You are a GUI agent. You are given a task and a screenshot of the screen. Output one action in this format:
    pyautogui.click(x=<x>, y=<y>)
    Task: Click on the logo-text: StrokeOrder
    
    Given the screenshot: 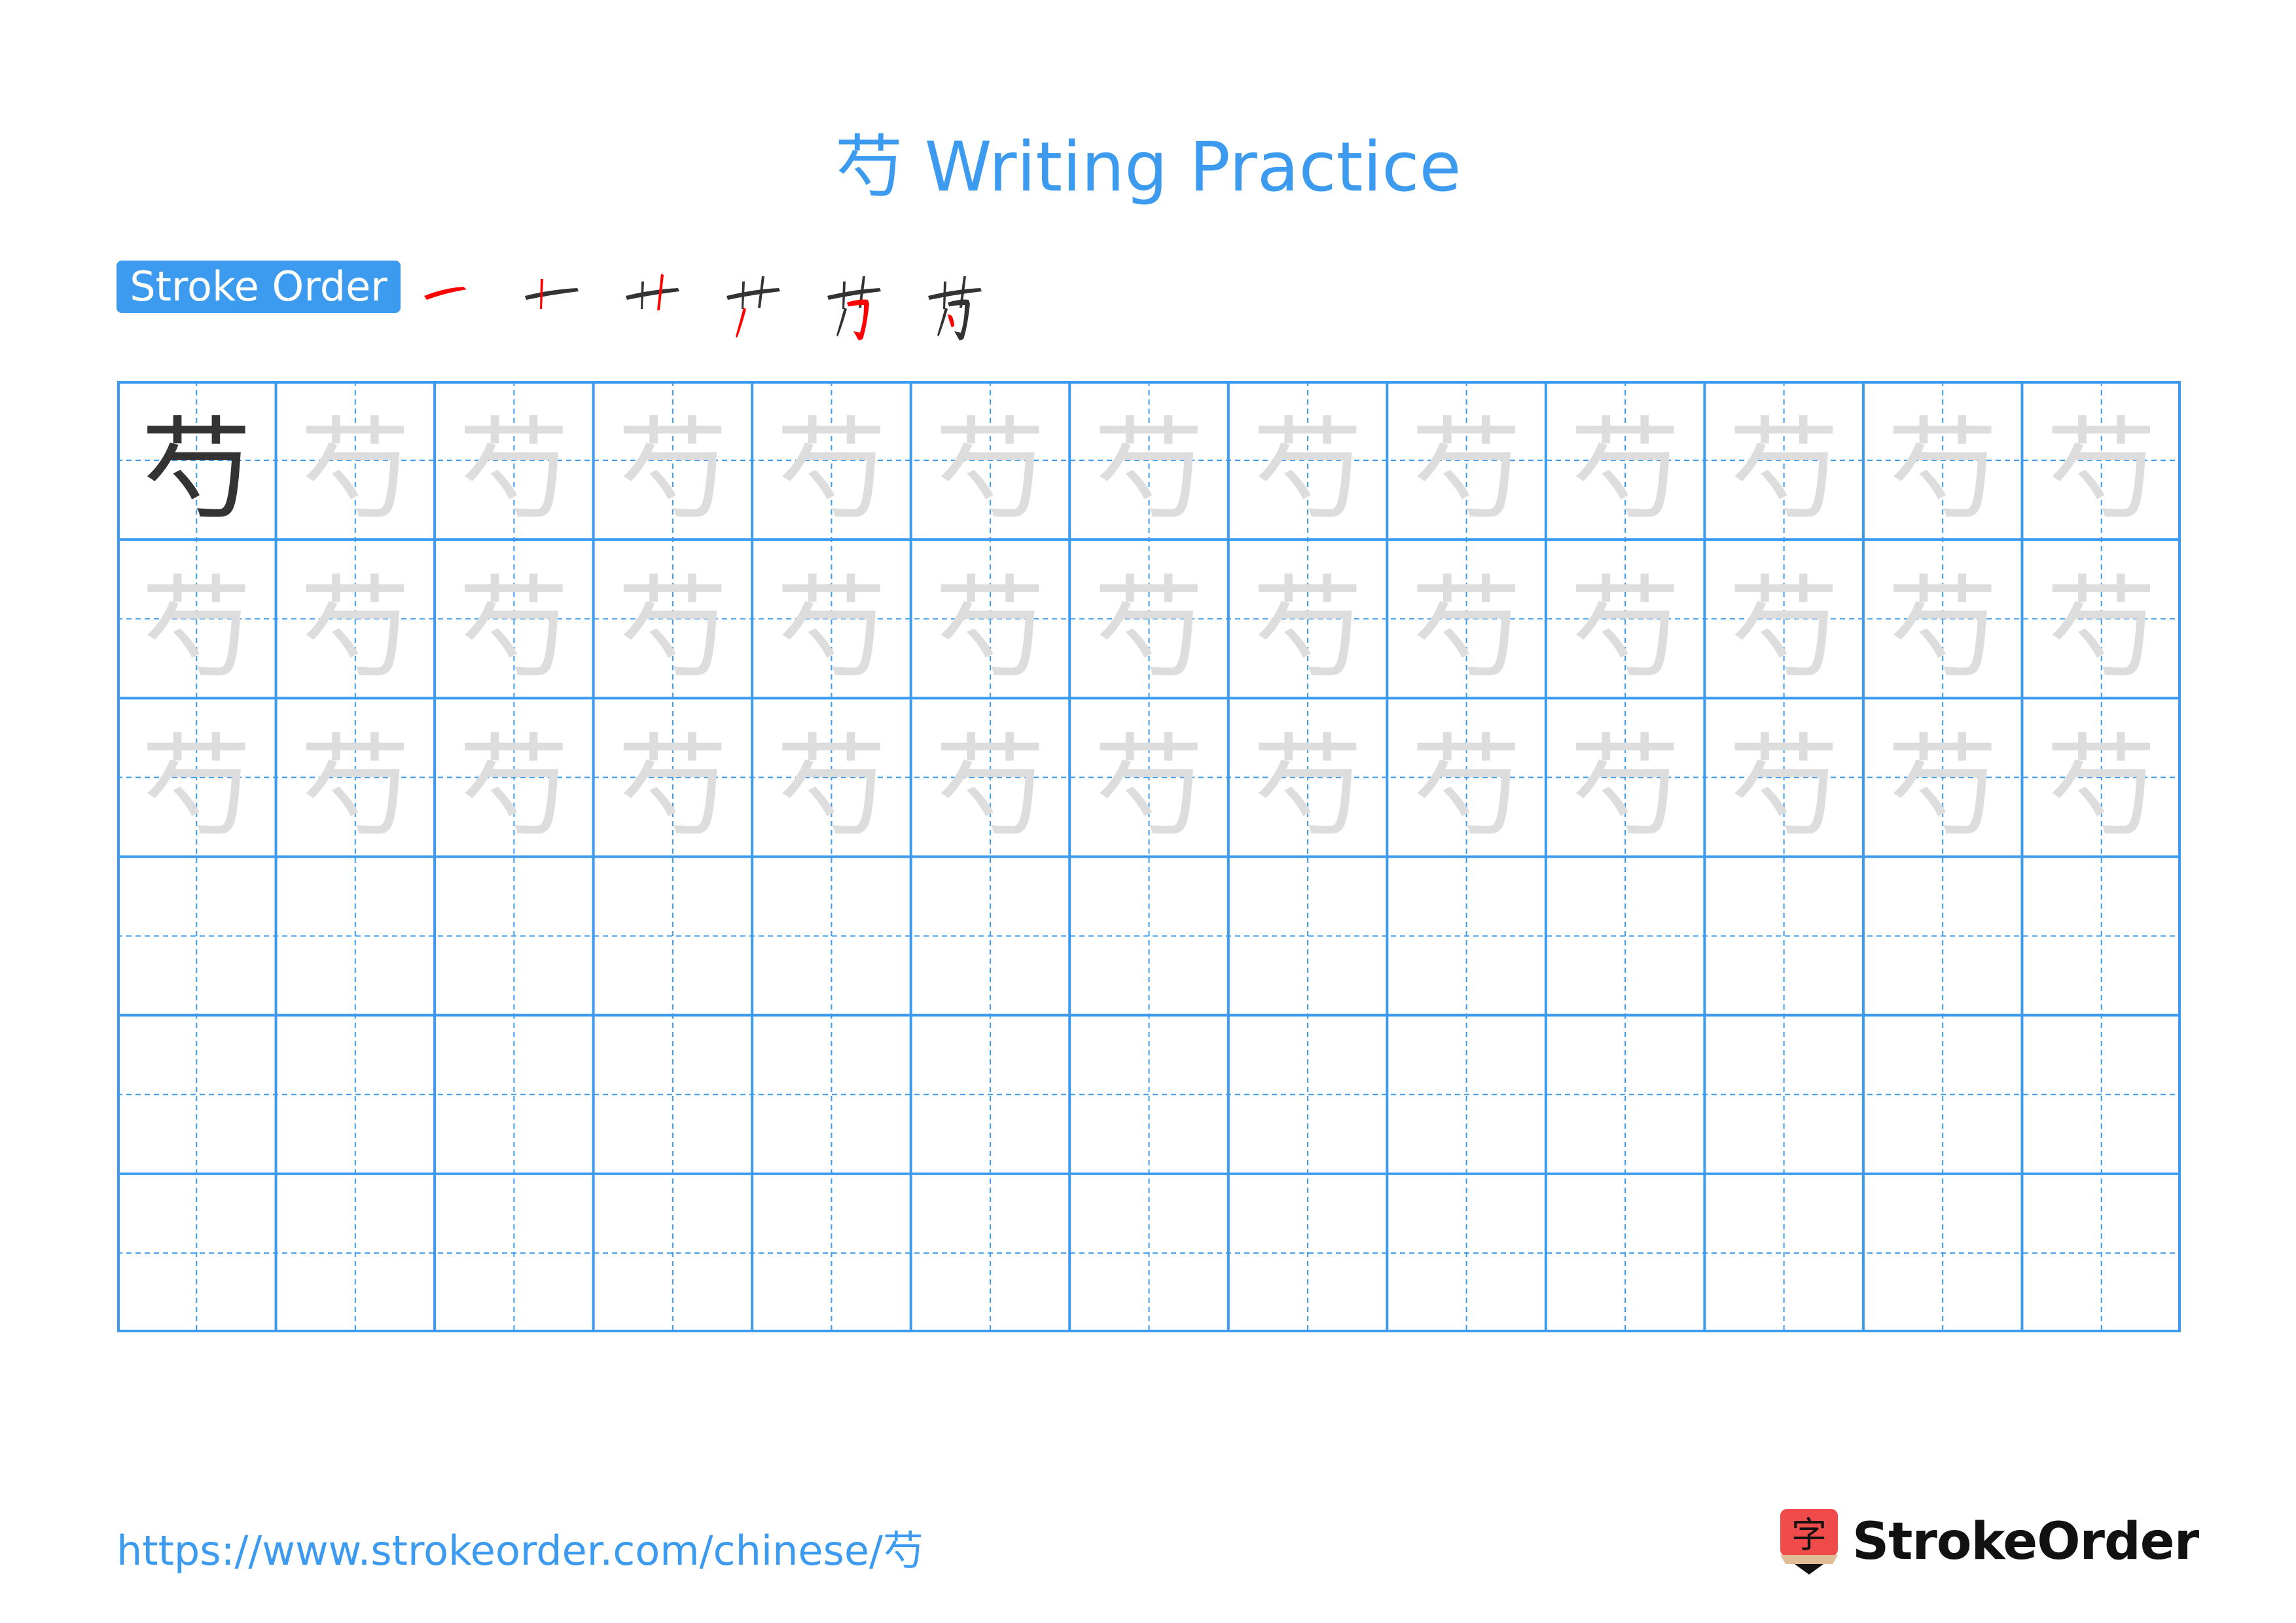 What is the action you would take?
    pyautogui.click(x=2025, y=1541)
    